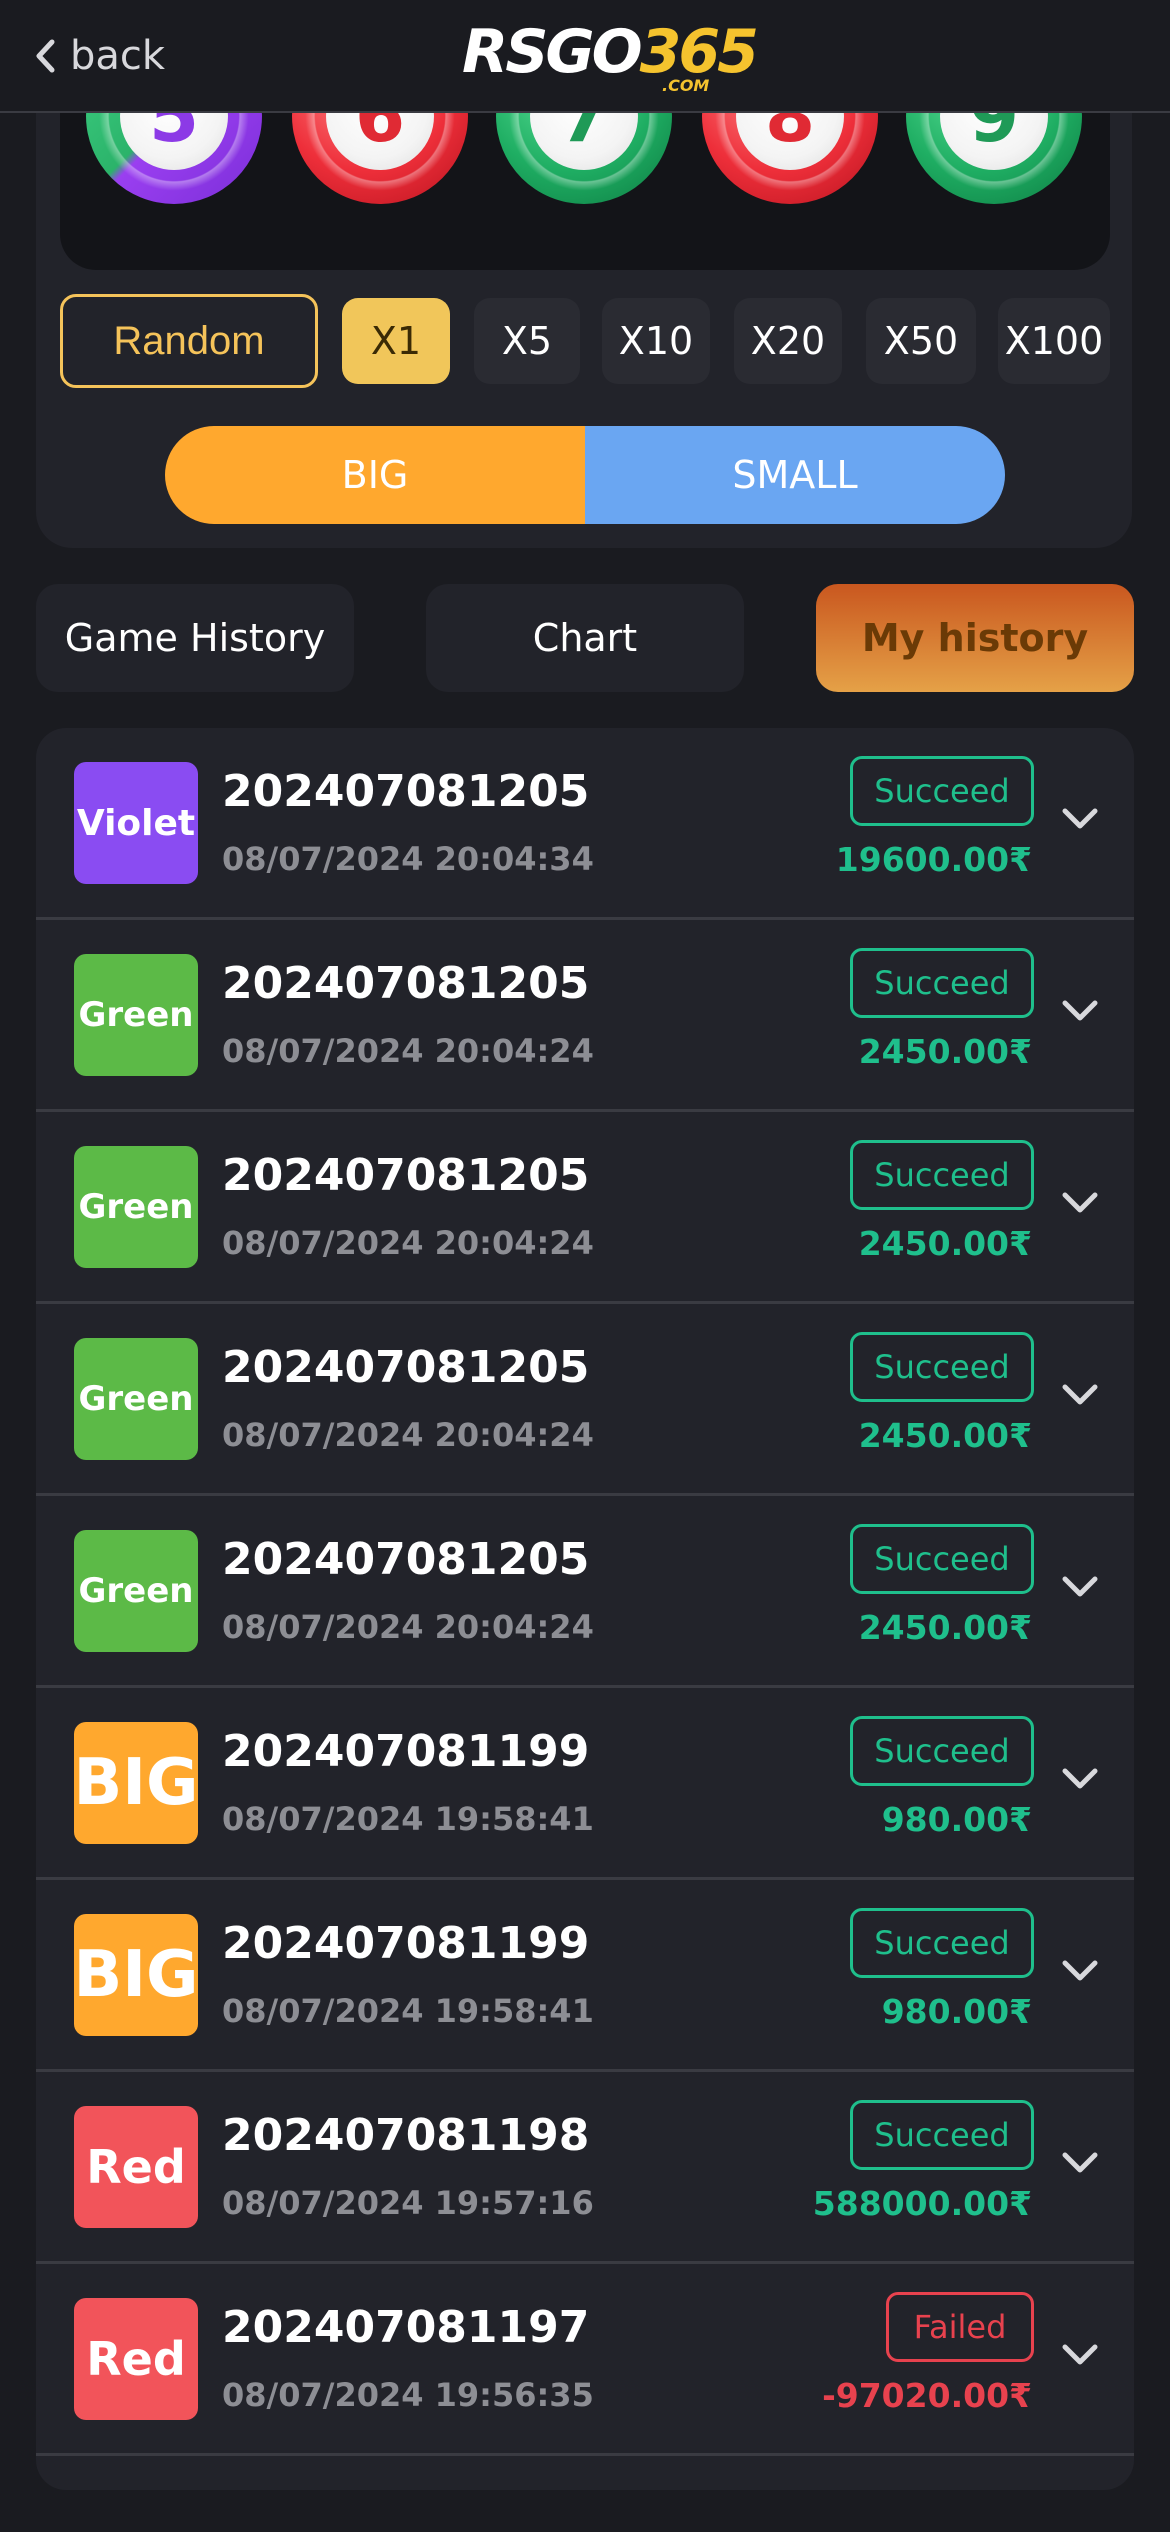  Describe the element at coordinates (552, 52) in the screenshot. I see `logo-text-primary: RSGO` at that location.